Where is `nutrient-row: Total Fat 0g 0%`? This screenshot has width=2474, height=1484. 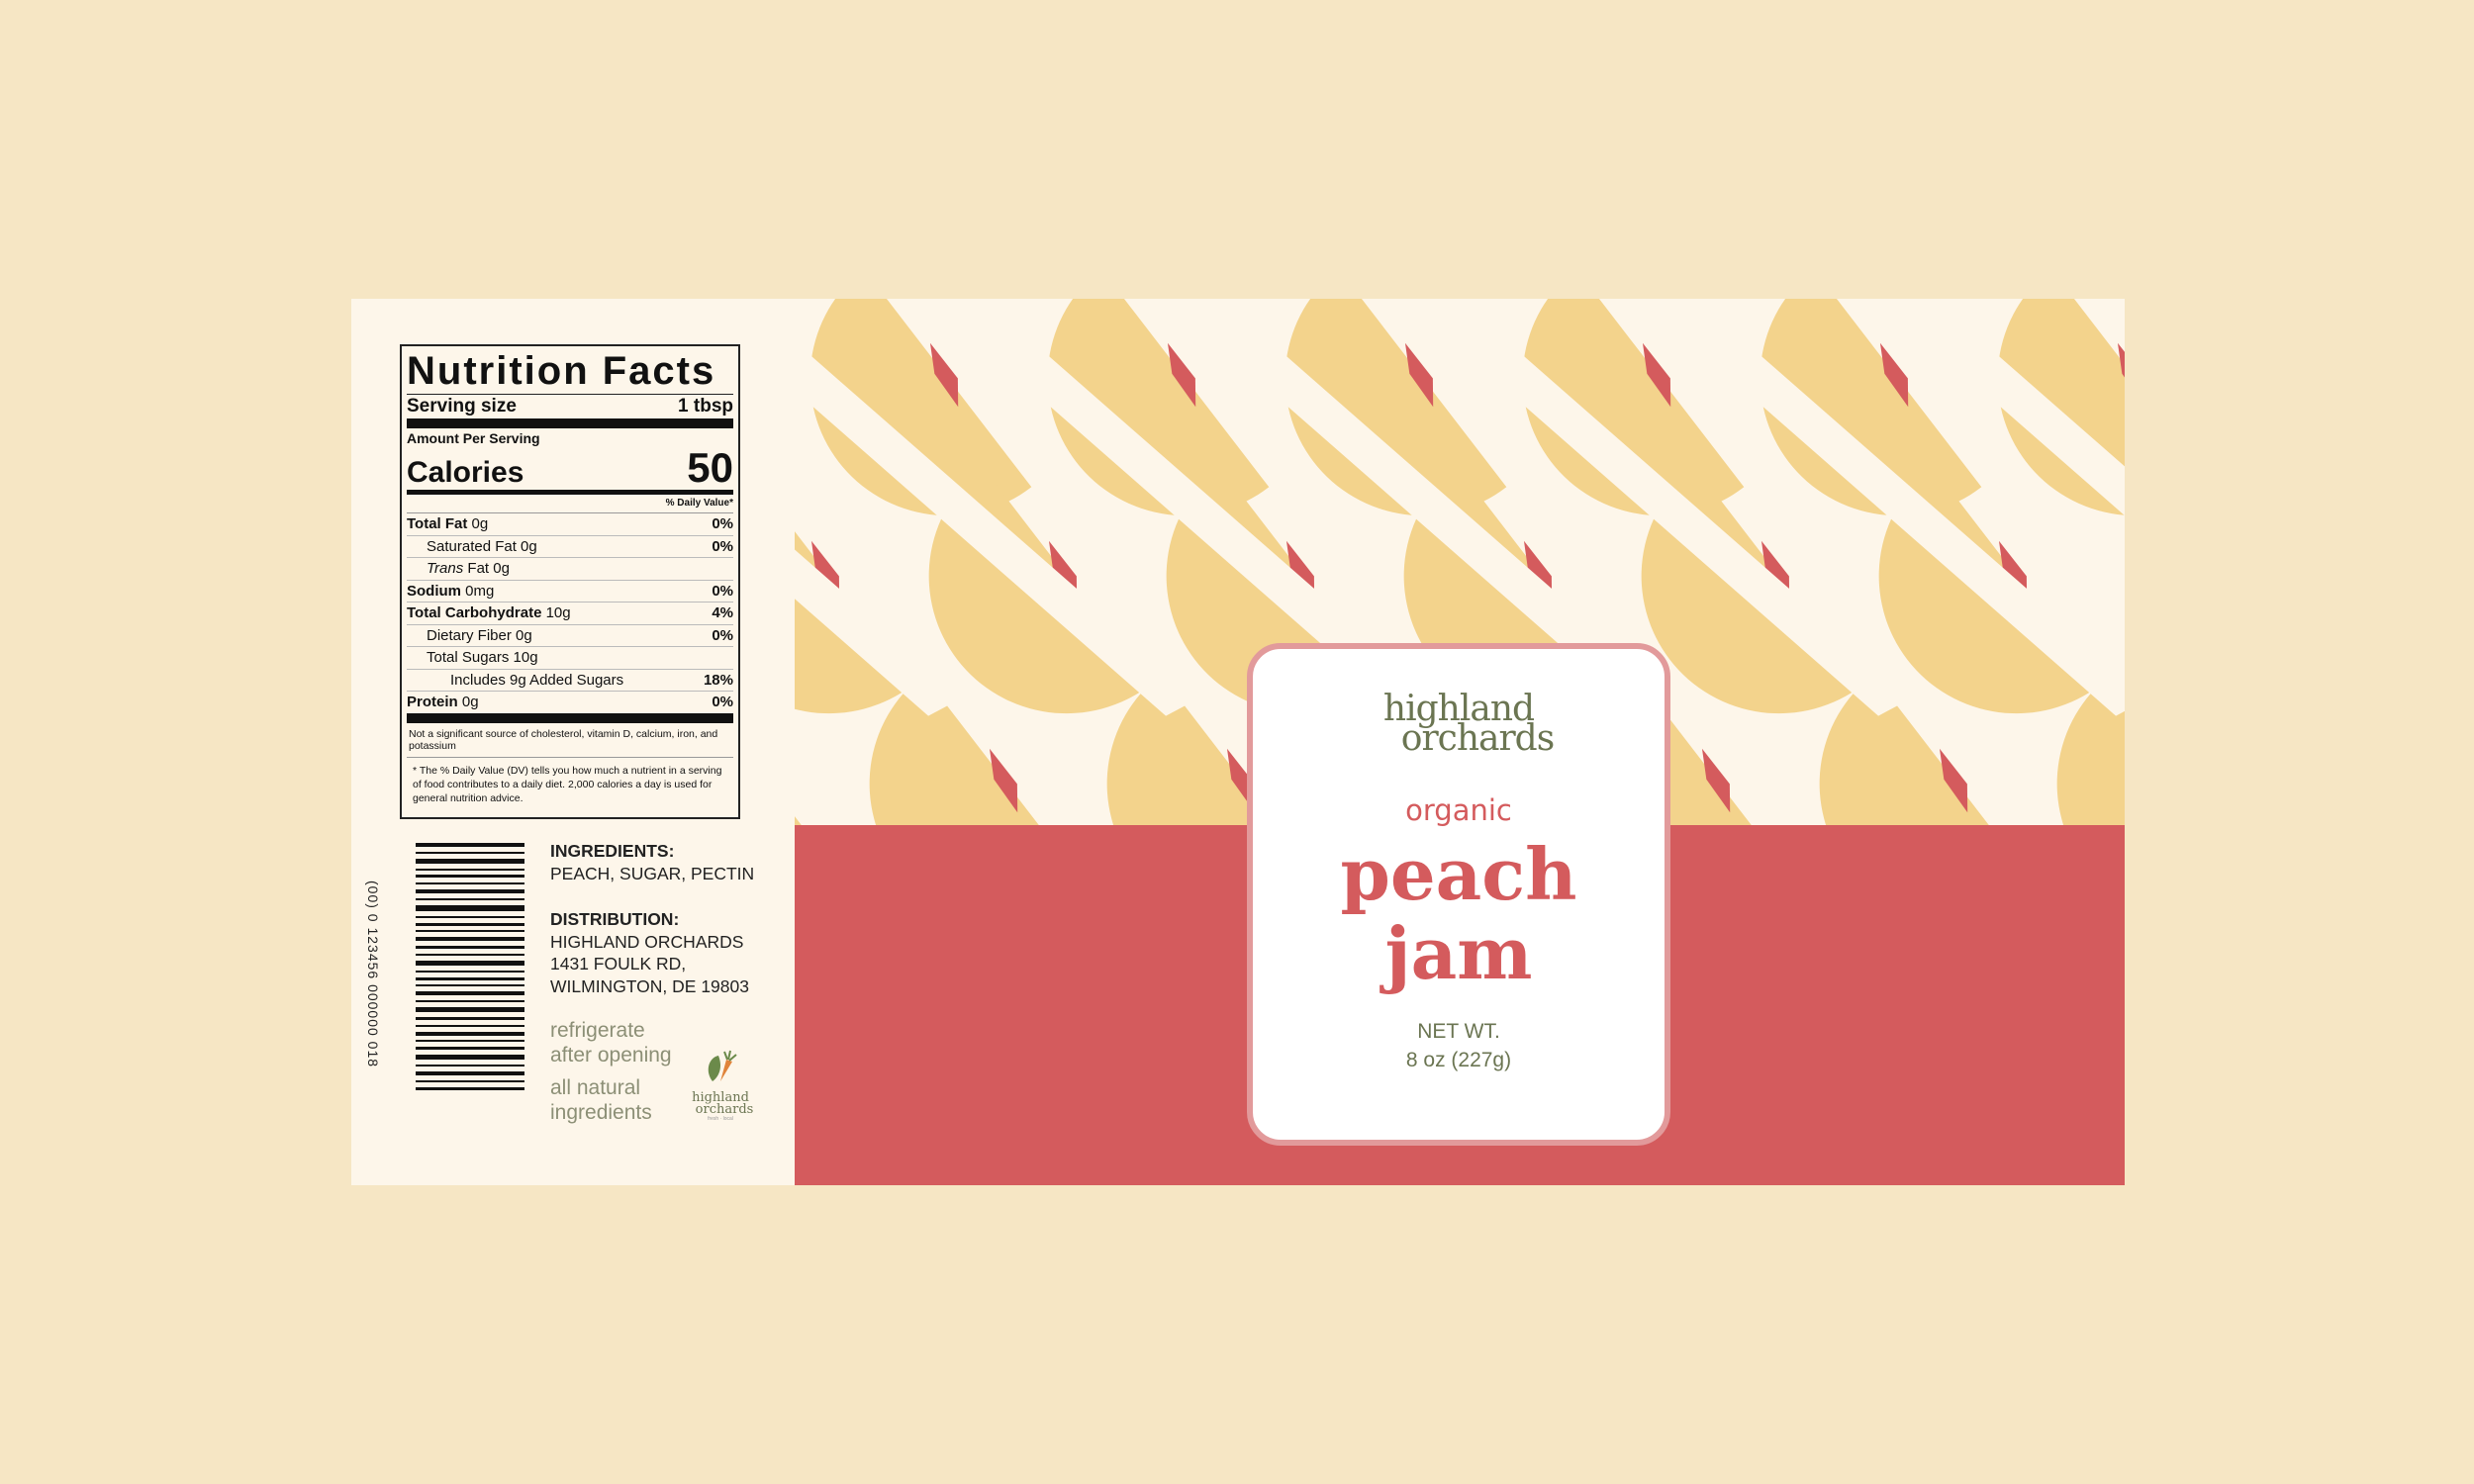 nutrient-row: Total Fat 0g 0% is located at coordinates (570, 524).